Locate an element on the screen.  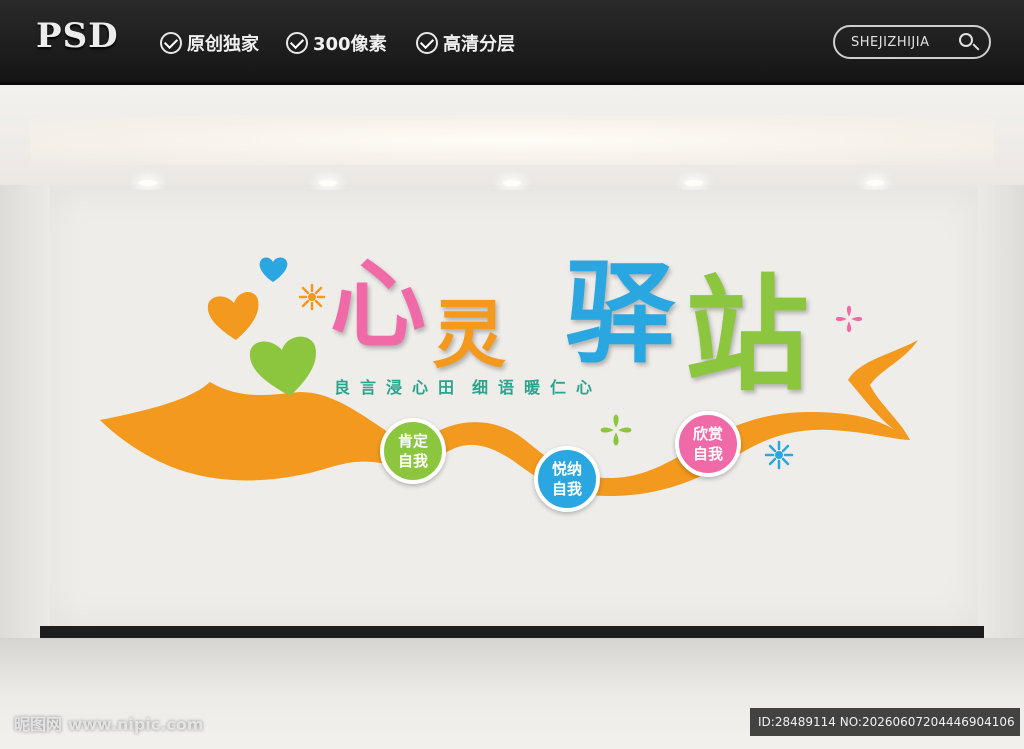
blue-flower-icon is located at coordinates (779, 455).